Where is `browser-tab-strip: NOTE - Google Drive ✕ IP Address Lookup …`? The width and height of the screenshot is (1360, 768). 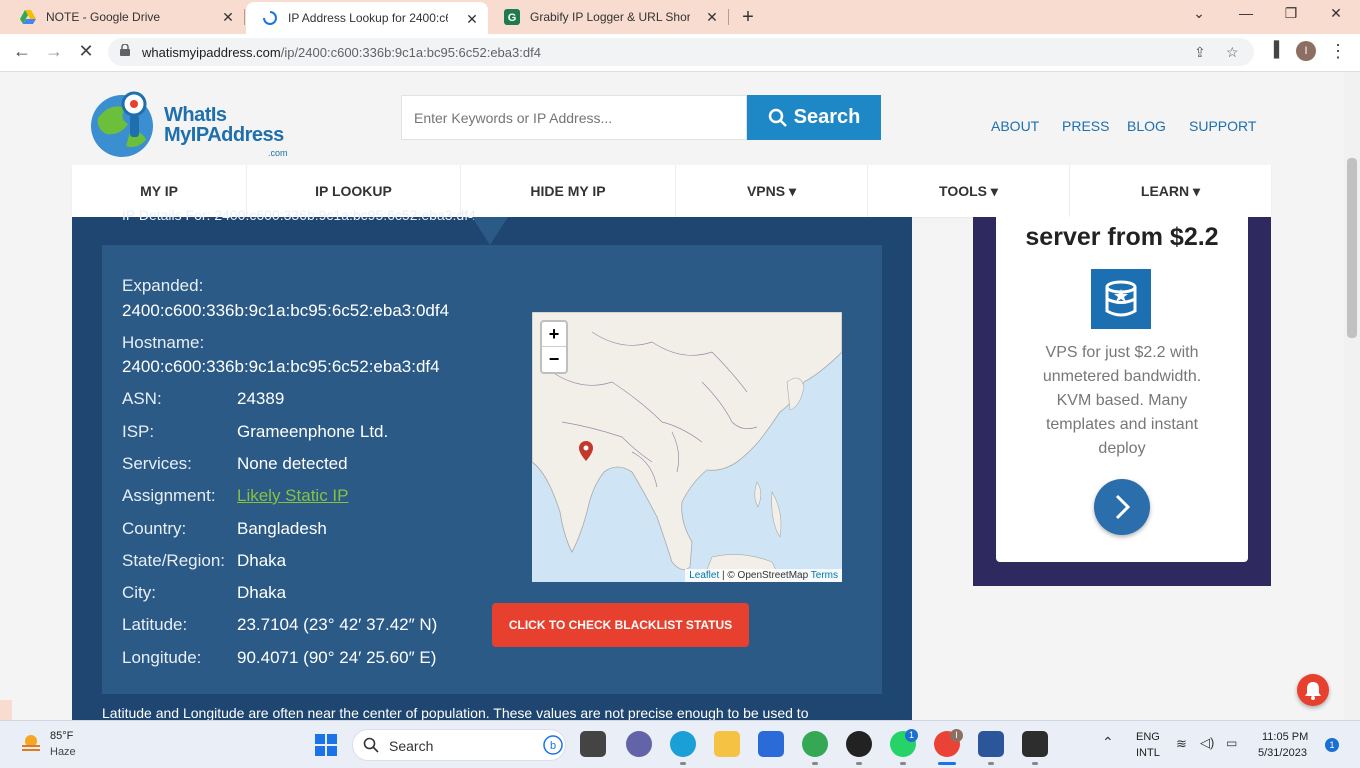
browser-tab-strip: NOTE - Google Drive ✕ IP Address Lookup … is located at coordinates (680, 17).